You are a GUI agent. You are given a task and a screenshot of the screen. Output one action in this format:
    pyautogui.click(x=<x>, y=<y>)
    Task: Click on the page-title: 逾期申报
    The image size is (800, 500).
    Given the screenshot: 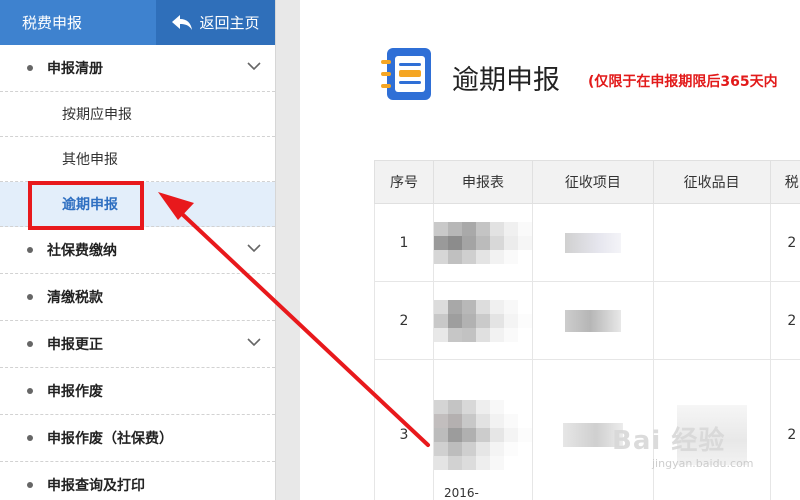 What is the action you would take?
    pyautogui.click(x=506, y=80)
    